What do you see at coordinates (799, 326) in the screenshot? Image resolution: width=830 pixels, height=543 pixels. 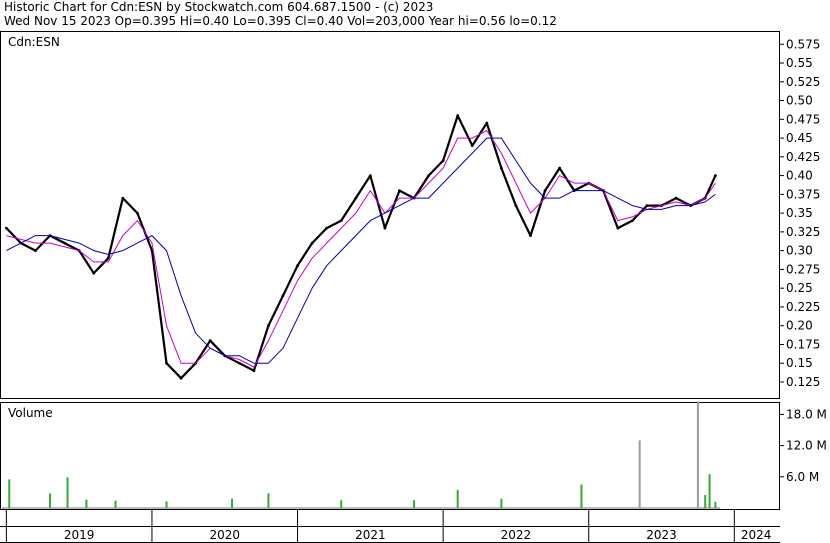 I see `price-tick-label: 0.20` at bounding box center [799, 326].